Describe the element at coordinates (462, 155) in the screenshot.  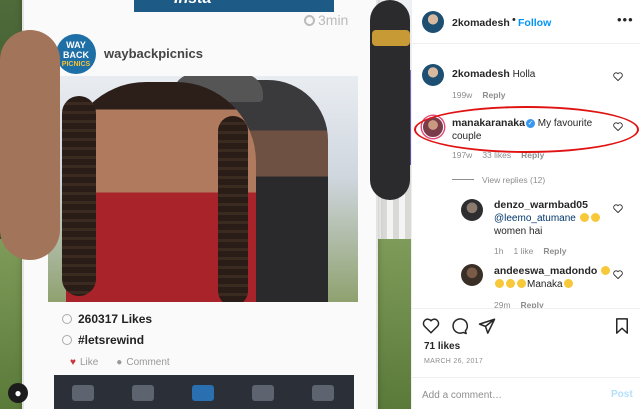
I see `comment-time: 197w` at that location.